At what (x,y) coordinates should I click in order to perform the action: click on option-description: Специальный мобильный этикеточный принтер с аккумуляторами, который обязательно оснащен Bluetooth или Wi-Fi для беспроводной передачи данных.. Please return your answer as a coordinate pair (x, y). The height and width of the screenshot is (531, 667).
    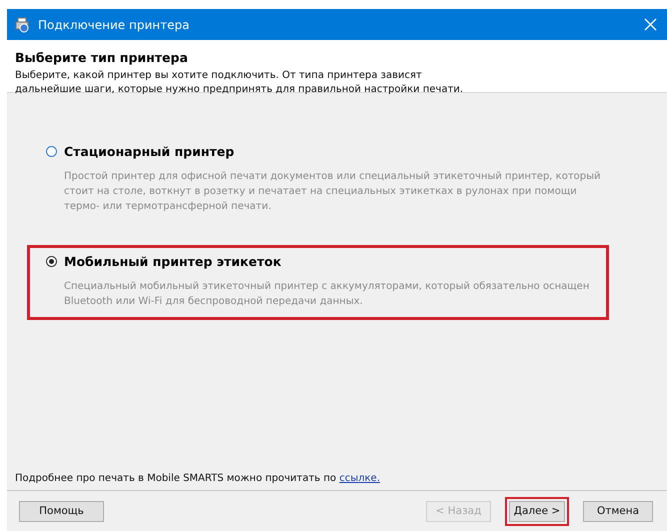
    Looking at the image, I should click on (326, 294).